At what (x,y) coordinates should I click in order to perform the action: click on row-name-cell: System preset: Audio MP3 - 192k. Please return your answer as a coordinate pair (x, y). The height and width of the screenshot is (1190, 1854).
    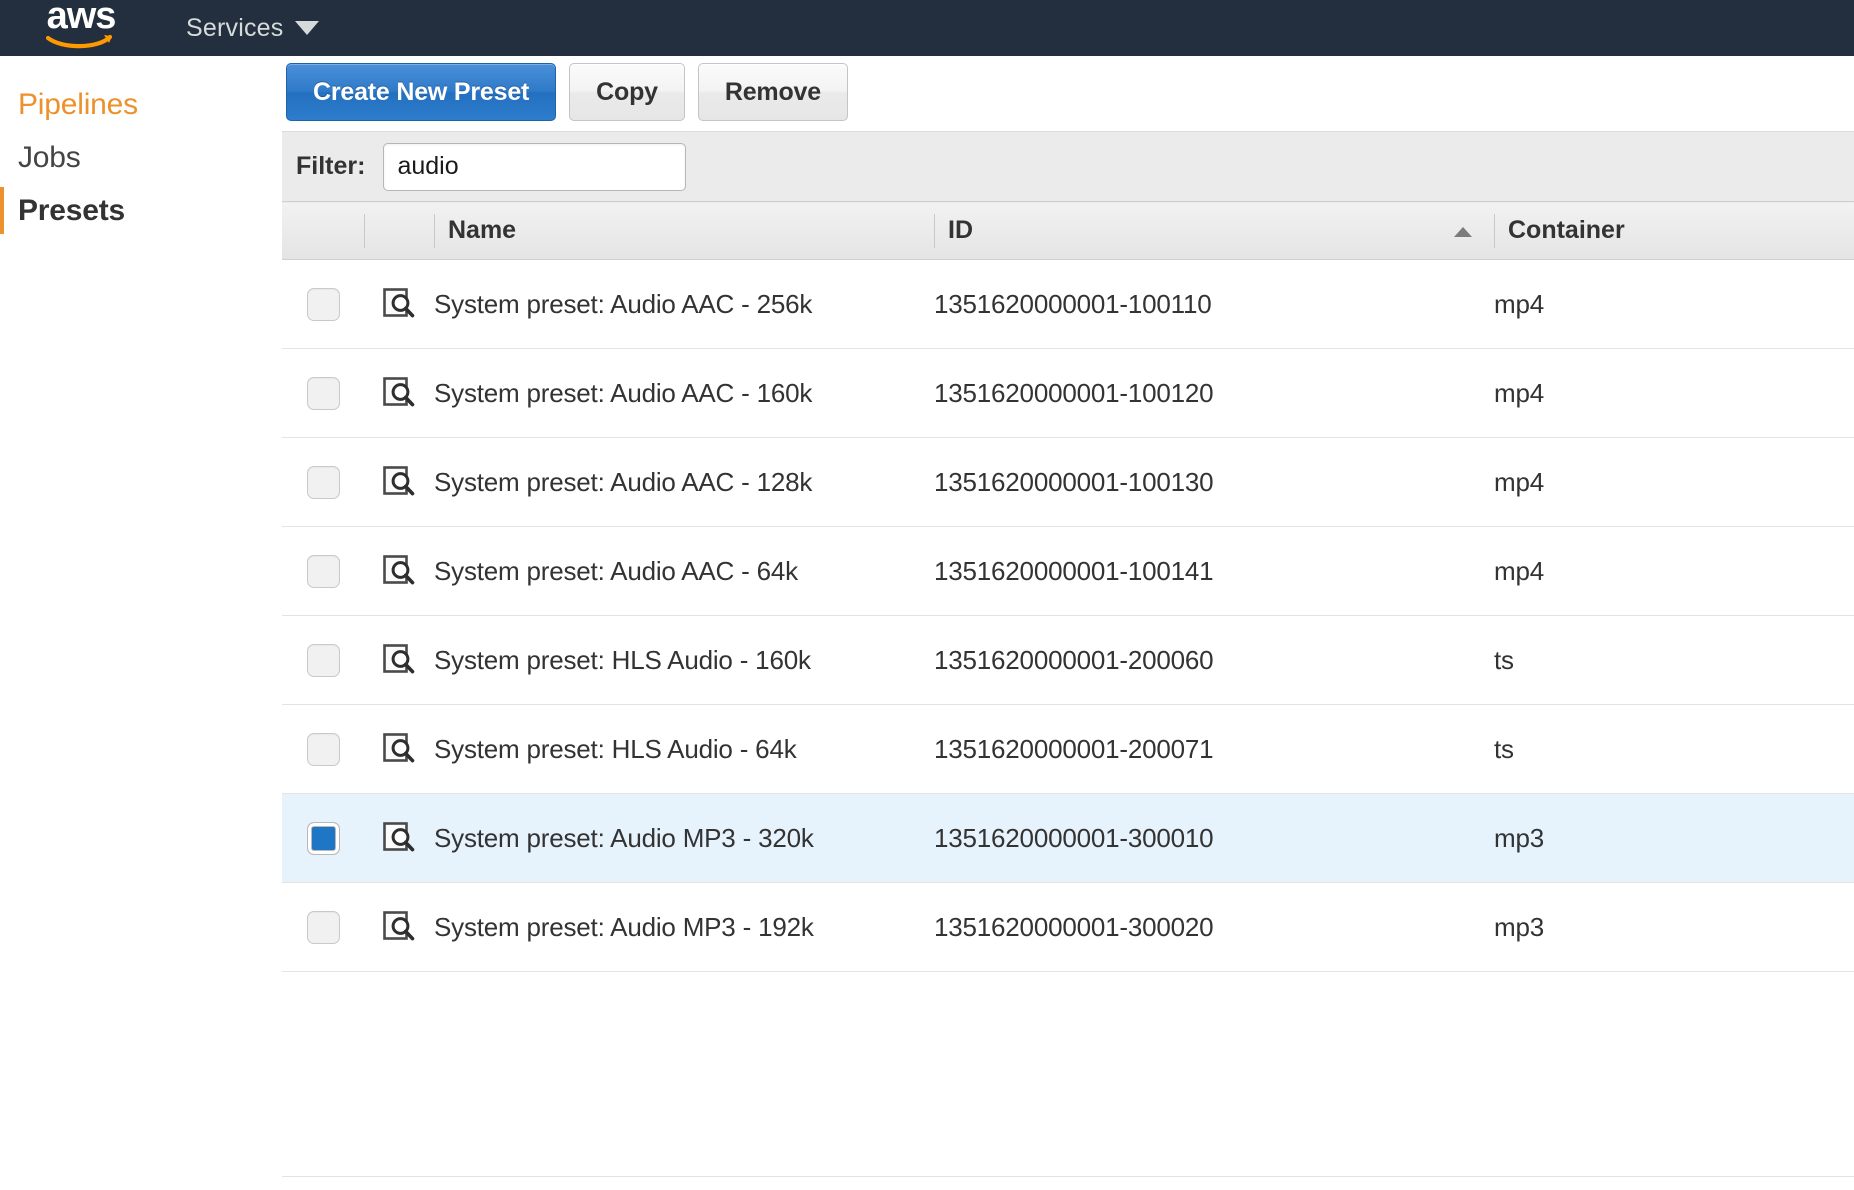
    Looking at the image, I should click on (684, 927).